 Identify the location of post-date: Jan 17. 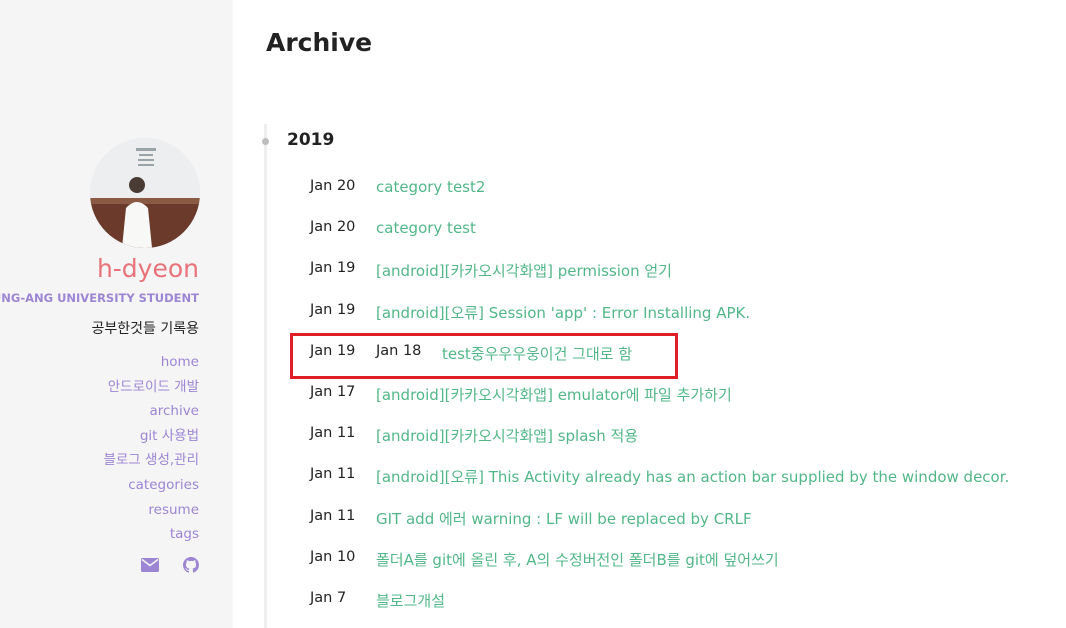
(333, 391).